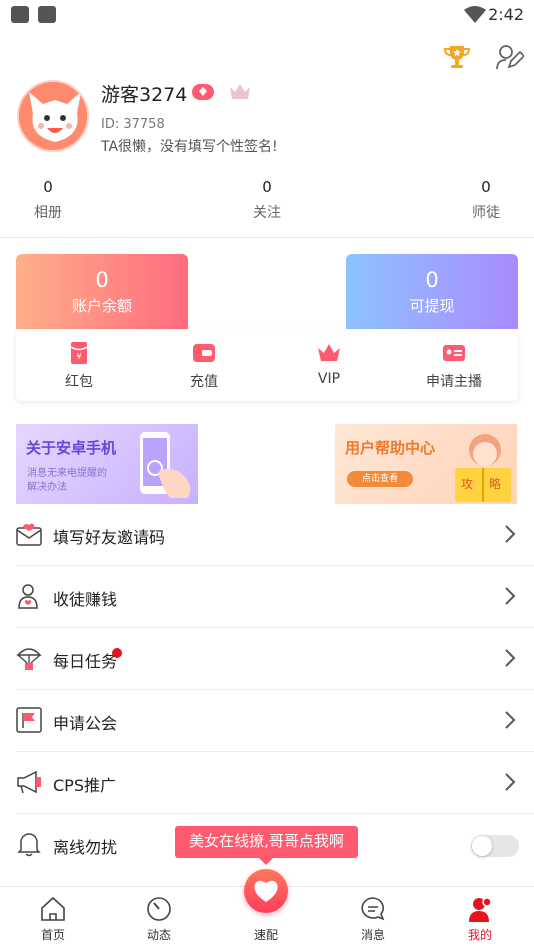  I want to click on speed-match-tooltip: 美女在线撩,哥哥点我啊, so click(266, 845).